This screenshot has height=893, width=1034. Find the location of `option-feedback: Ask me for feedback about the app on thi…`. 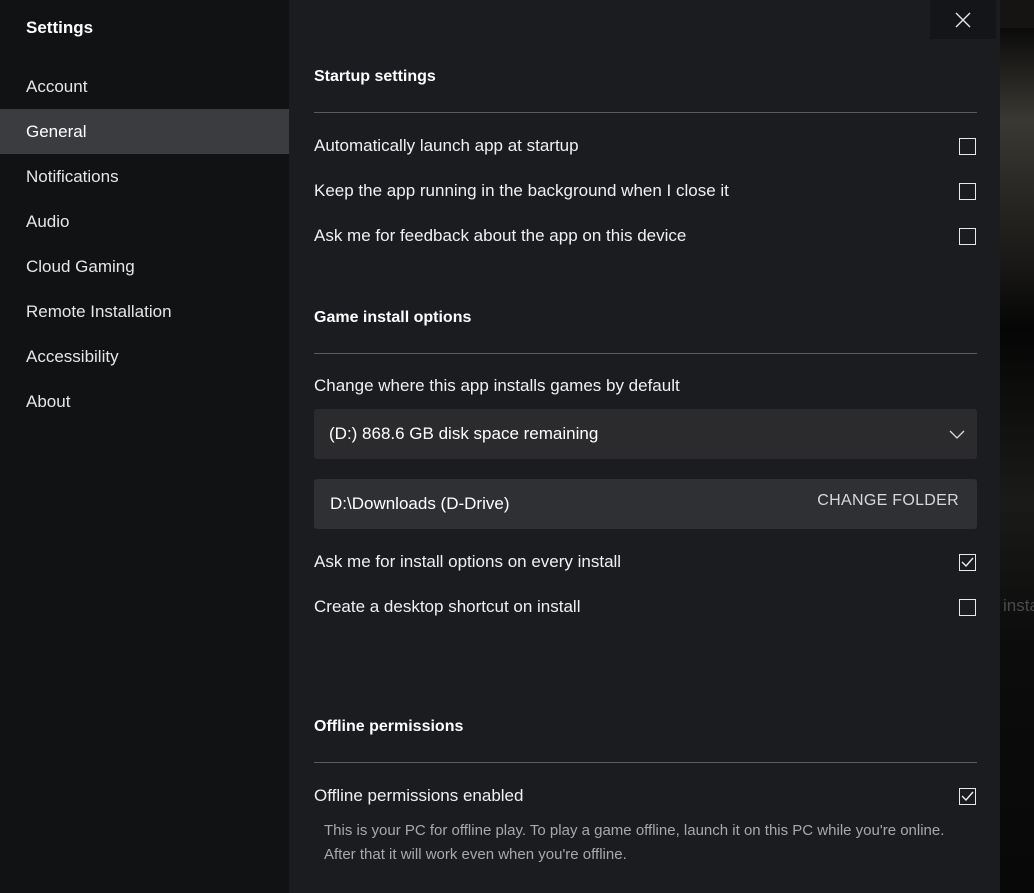

option-feedback: Ask me for feedback about the app on thi… is located at coordinates (645, 236).